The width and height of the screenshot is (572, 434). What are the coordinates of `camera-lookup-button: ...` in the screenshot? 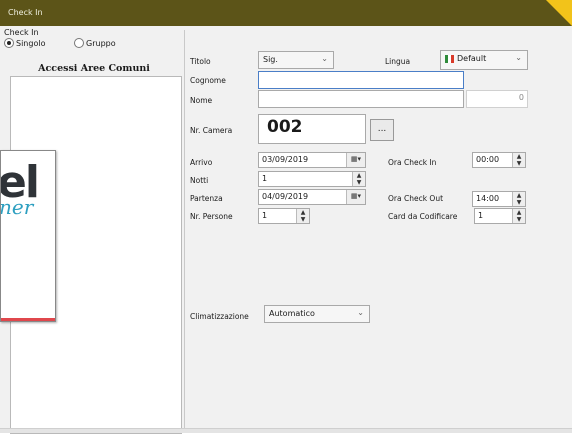 It's located at (382, 130).